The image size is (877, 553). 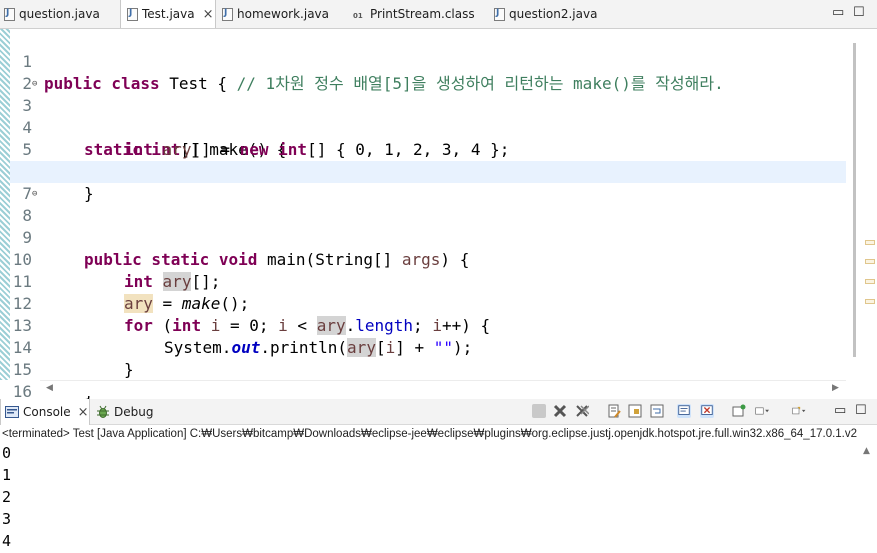 What do you see at coordinates (861, 204) in the screenshot?
I see `editor-vertical-scrollbar` at bounding box center [861, 204].